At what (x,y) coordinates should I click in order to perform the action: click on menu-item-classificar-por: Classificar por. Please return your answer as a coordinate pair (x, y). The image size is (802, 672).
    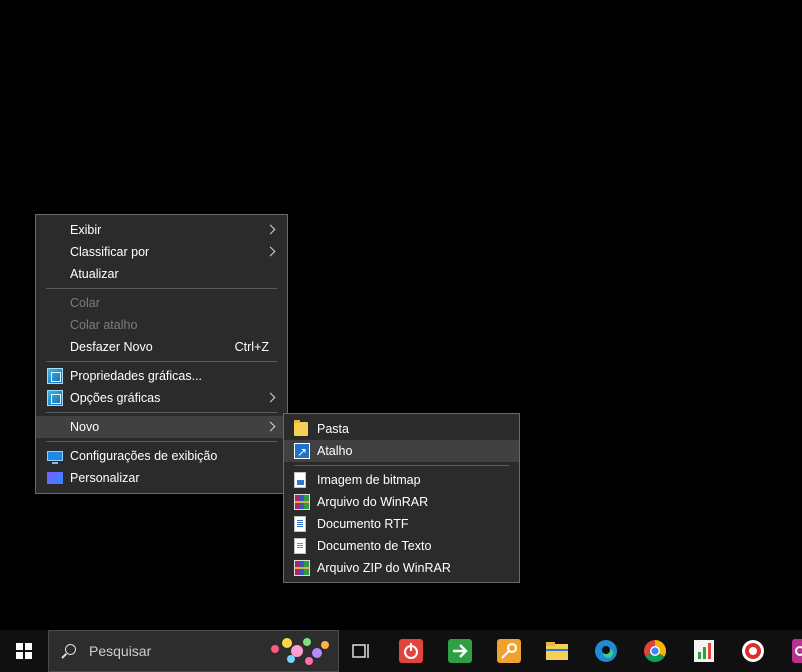
    Looking at the image, I should click on (161, 252).